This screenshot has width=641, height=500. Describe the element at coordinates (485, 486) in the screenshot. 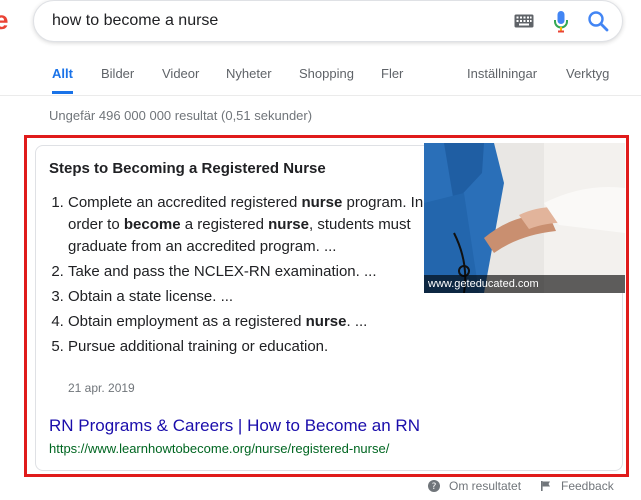

I see `about-results-label: Om resultatet` at that location.